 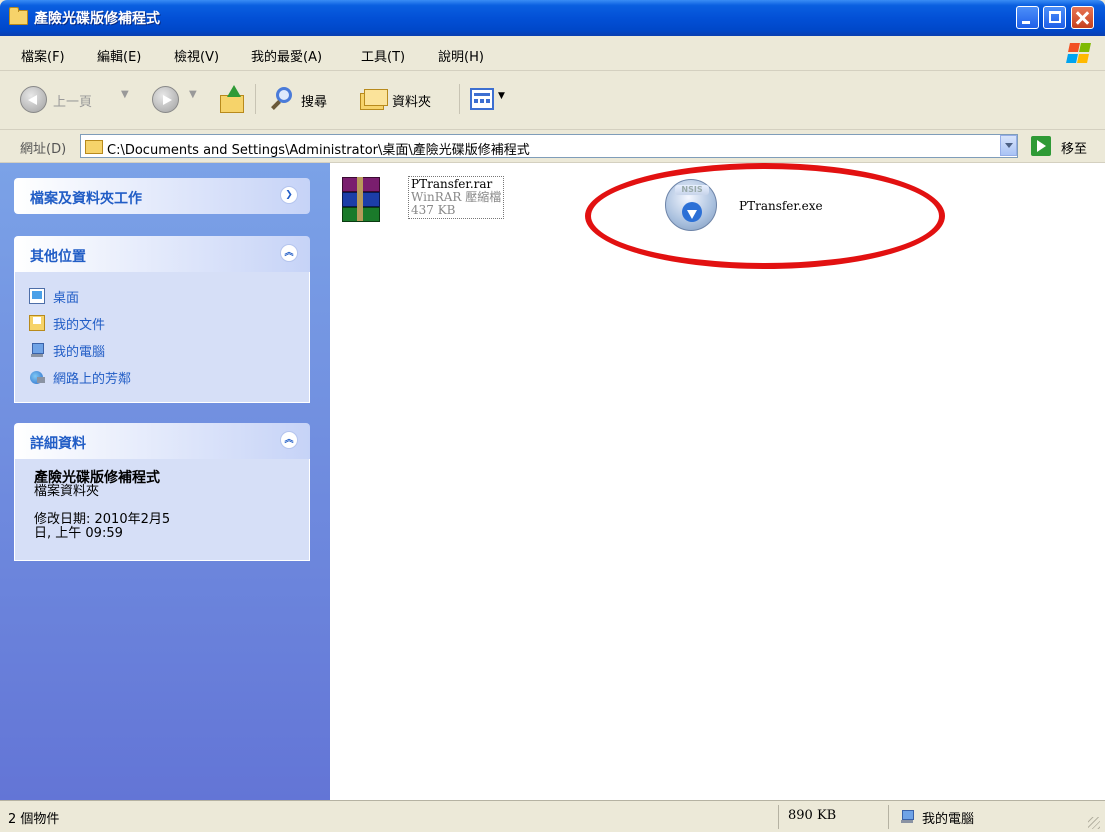 I want to click on folders-button-label: 資料夾, so click(x=411, y=100).